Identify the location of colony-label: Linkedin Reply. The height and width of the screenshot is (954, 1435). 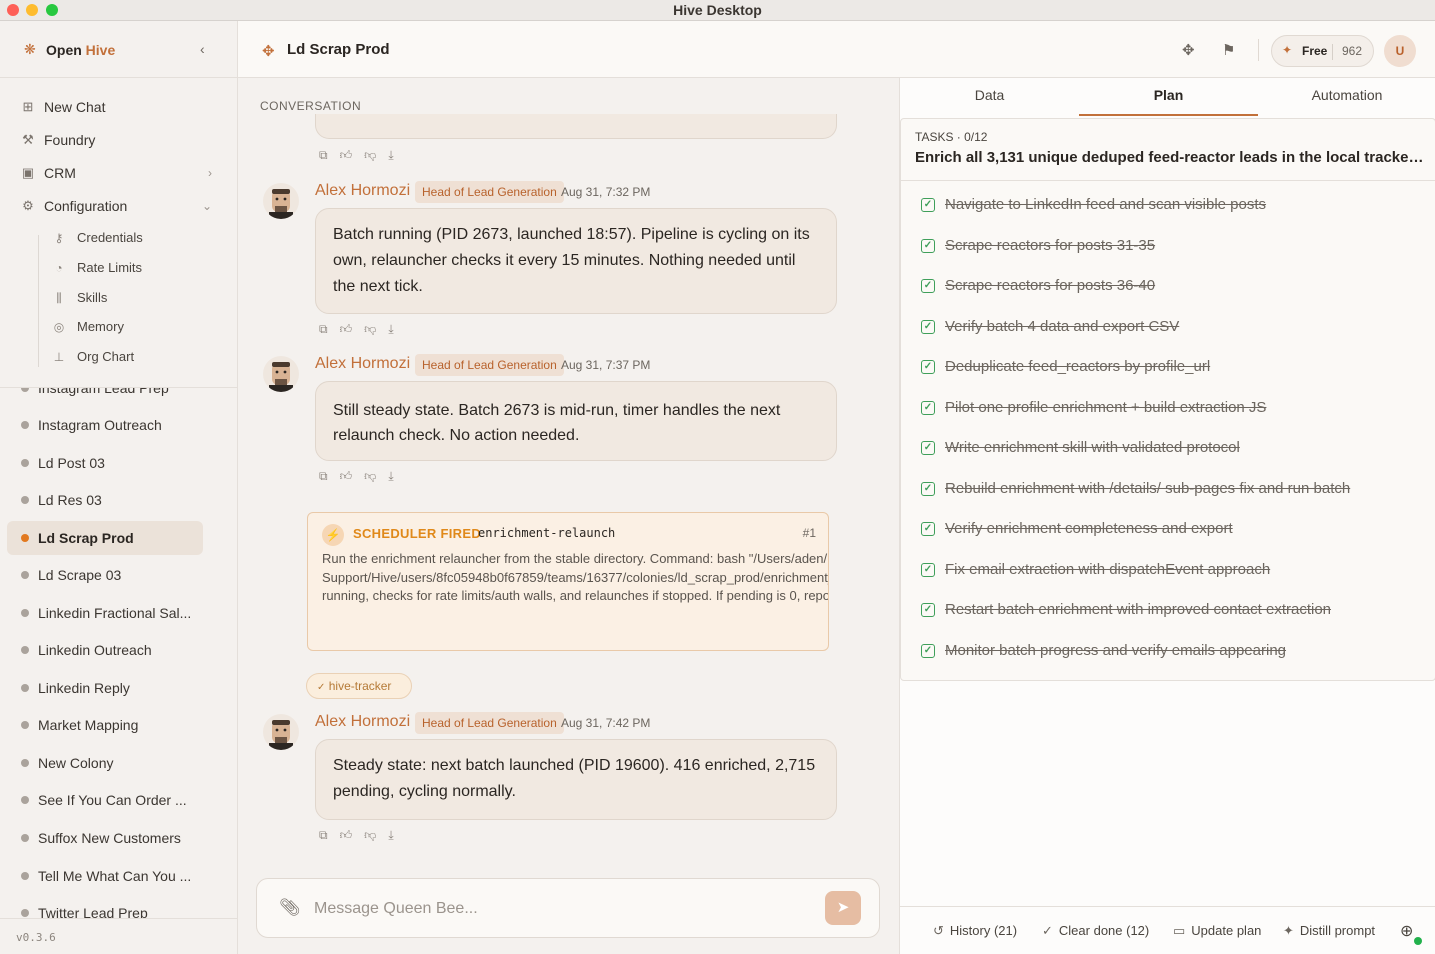
(84, 688).